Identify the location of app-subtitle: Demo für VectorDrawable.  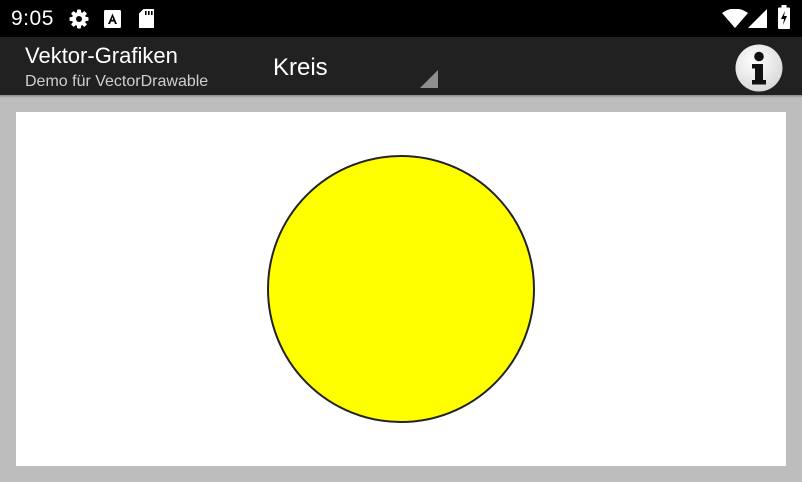
(117, 81).